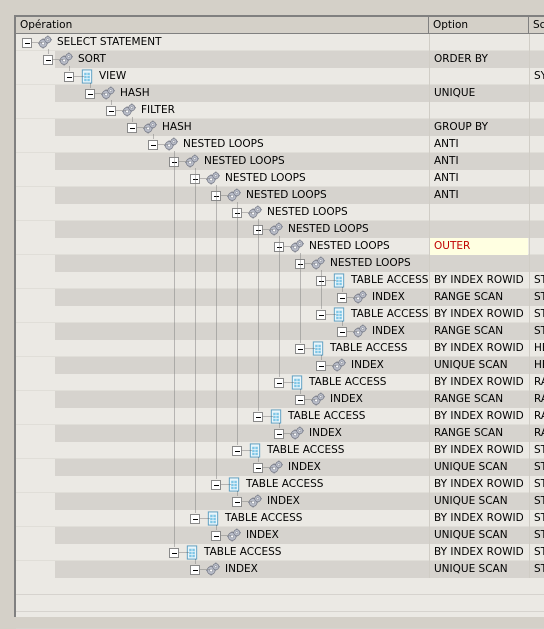 The width and height of the screenshot is (544, 629). I want to click on table-row: TABLE ACCESS BY INDEX ROWIDHE, so click(280, 348).